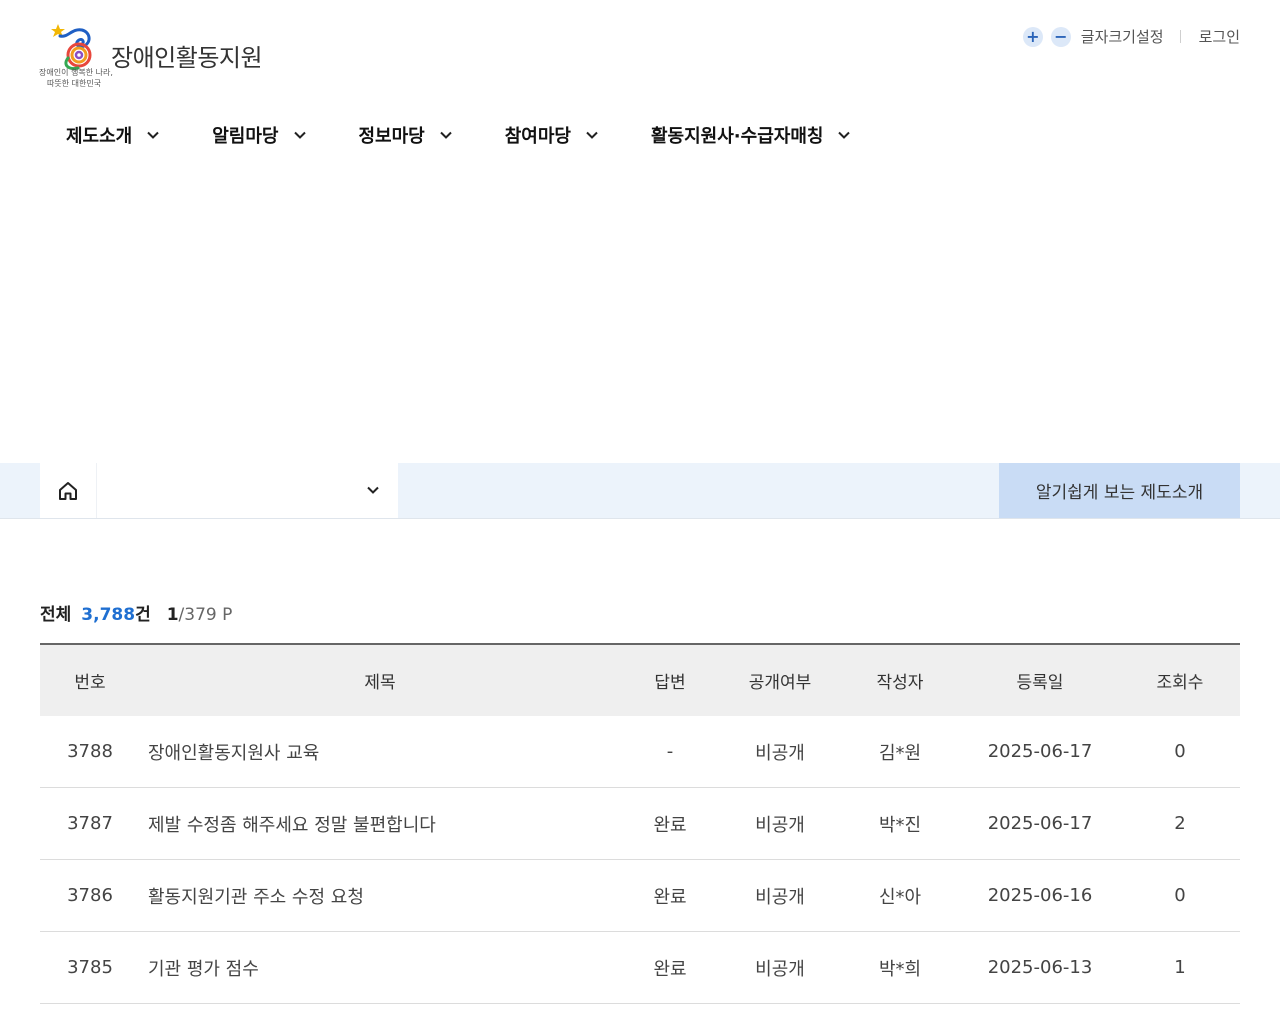 The width and height of the screenshot is (1280, 1024). Describe the element at coordinates (90, 751) in the screenshot. I see `cell-no: 3788` at that location.